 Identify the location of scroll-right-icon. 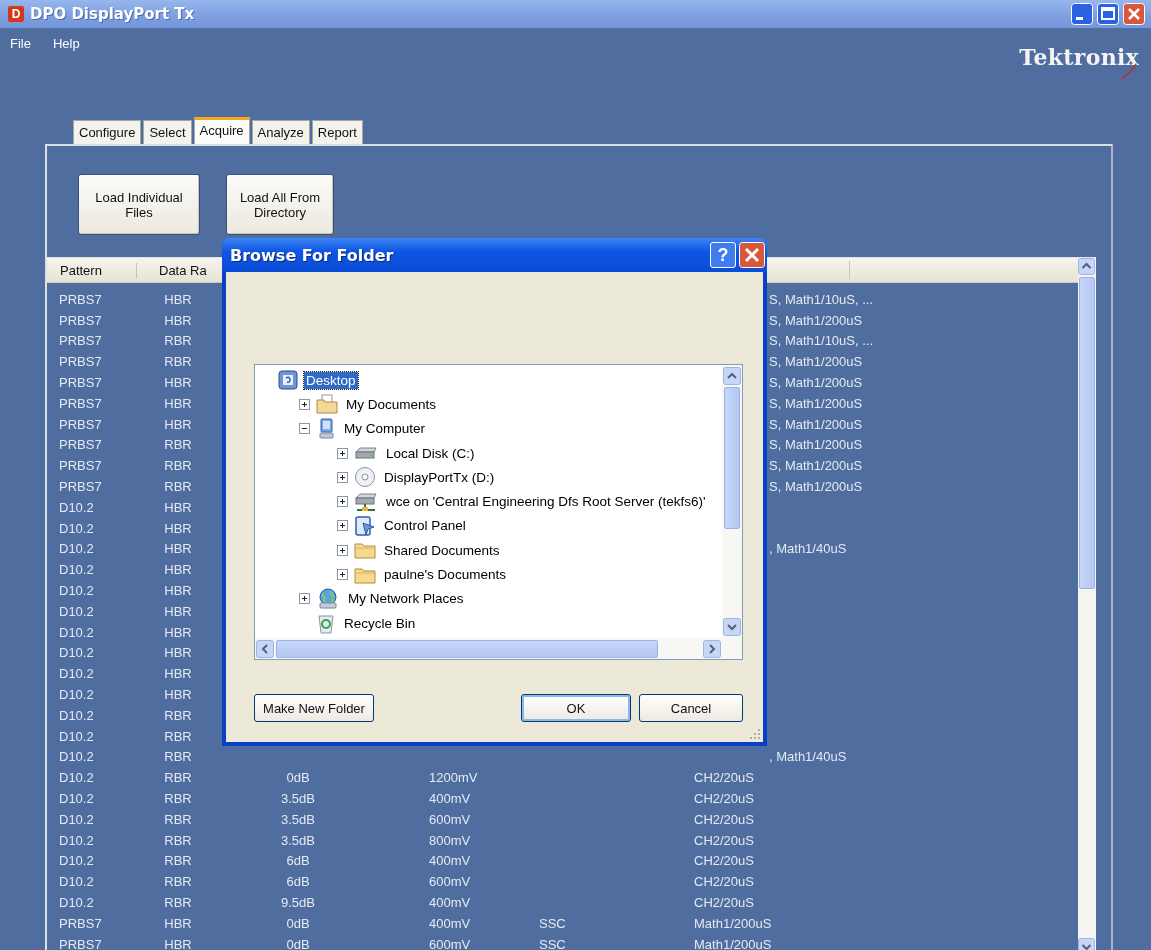
(712, 648).